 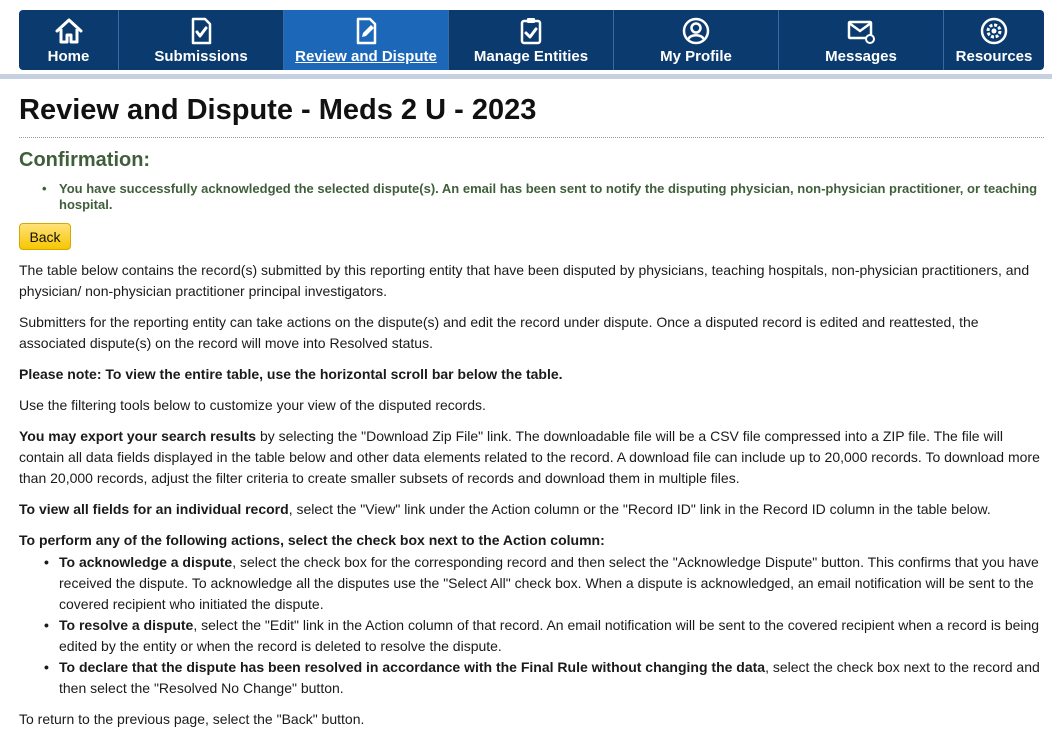 What do you see at coordinates (138, 436) in the screenshot?
I see `export-lead: You may export your search results` at bounding box center [138, 436].